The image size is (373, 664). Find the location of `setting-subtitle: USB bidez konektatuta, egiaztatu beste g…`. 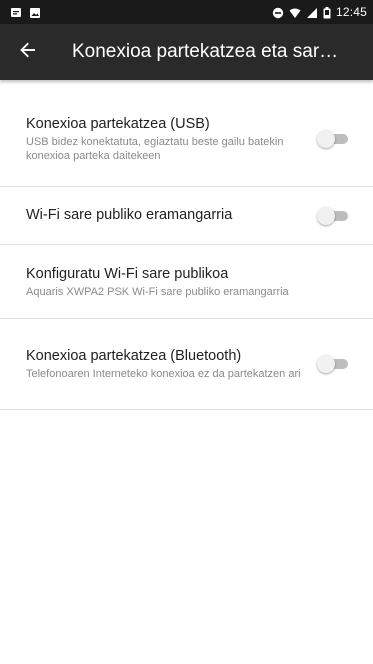

setting-subtitle: USB bidez konektatuta, egiaztatu beste g… is located at coordinates (155, 149).